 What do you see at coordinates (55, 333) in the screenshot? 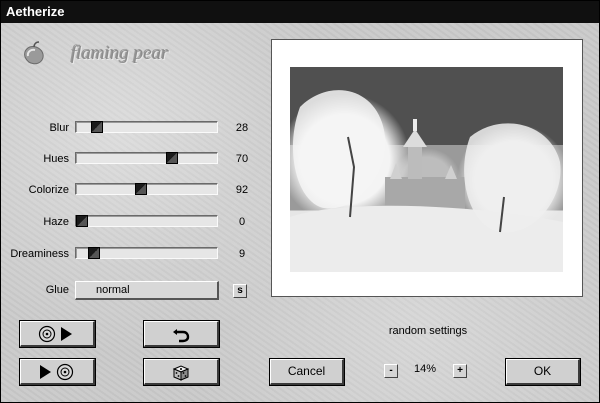
I see `disc-play-icon` at bounding box center [55, 333].